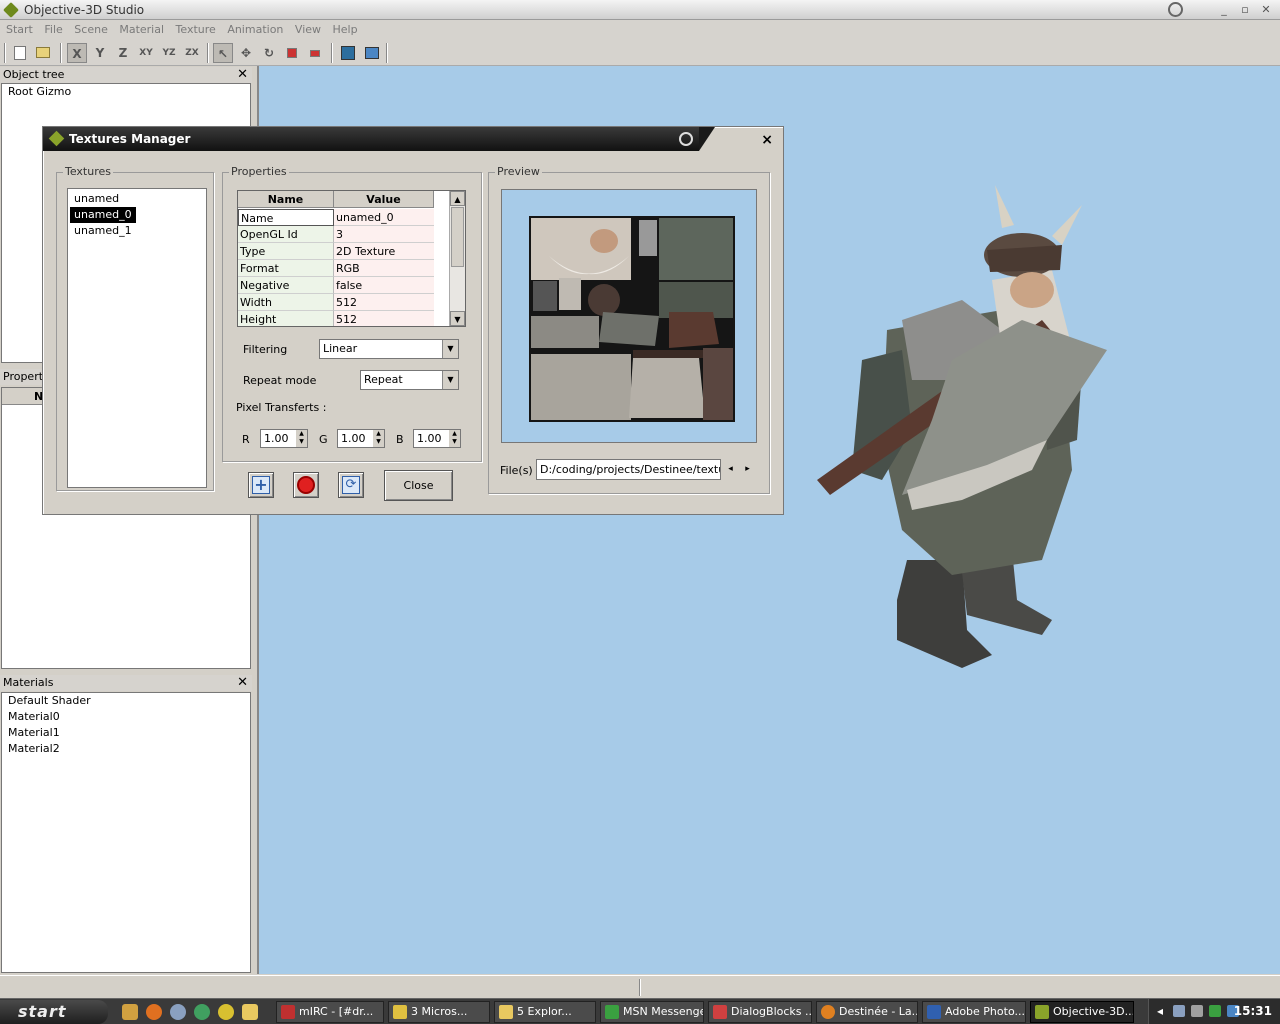  Describe the element at coordinates (628, 469) in the screenshot. I see `file-path-field: D:/coding/projects/Destinee/texture` at that location.